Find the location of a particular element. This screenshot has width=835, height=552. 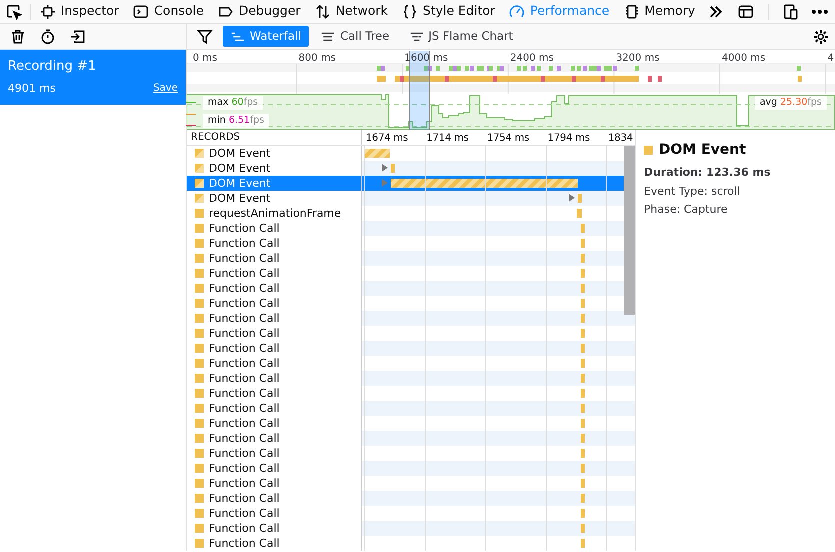

tick-label: 1714 ms is located at coordinates (447, 139).